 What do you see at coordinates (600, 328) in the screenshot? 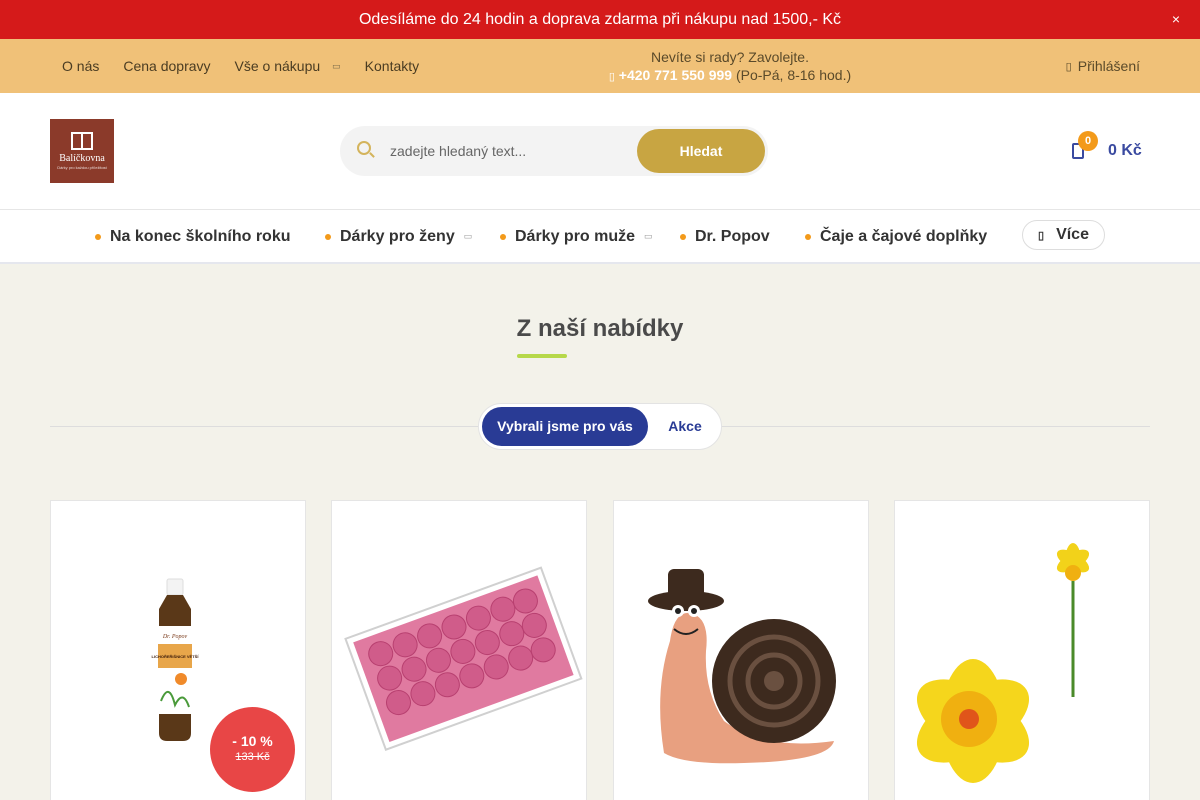
I see `section-title: Z naší nabídky` at bounding box center [600, 328].